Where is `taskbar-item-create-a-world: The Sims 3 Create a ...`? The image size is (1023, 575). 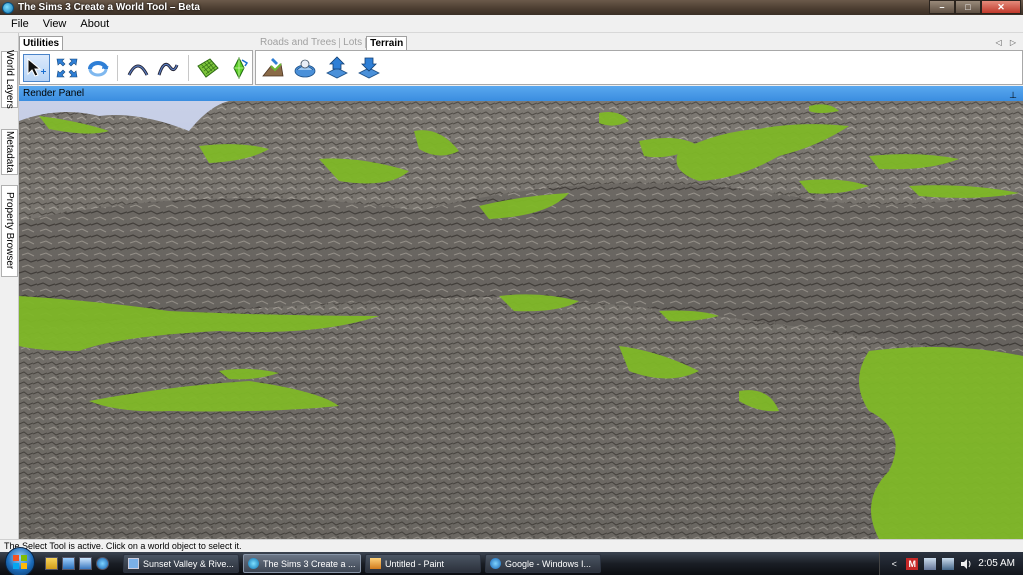
taskbar-item-create-a-world: The Sims 3 Create a ... is located at coordinates (302, 563).